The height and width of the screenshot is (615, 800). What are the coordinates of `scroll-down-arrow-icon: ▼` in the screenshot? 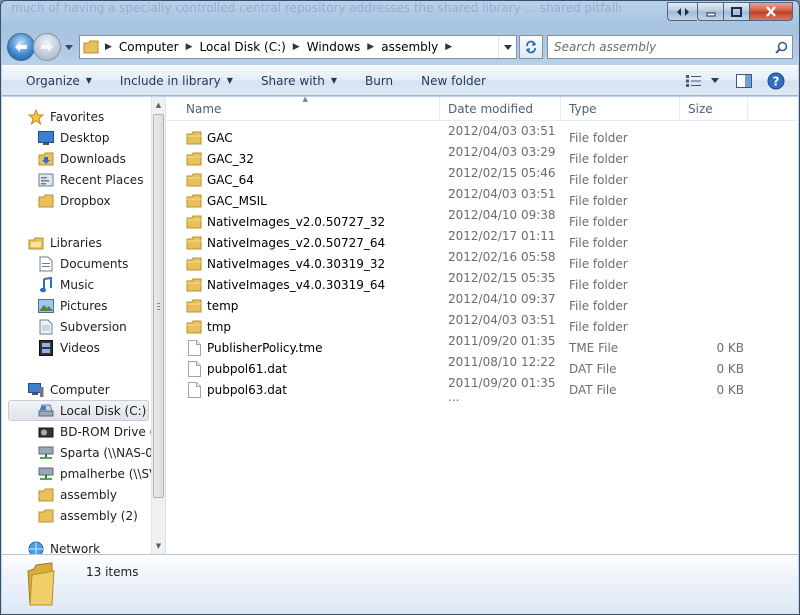 It's located at (158, 546).